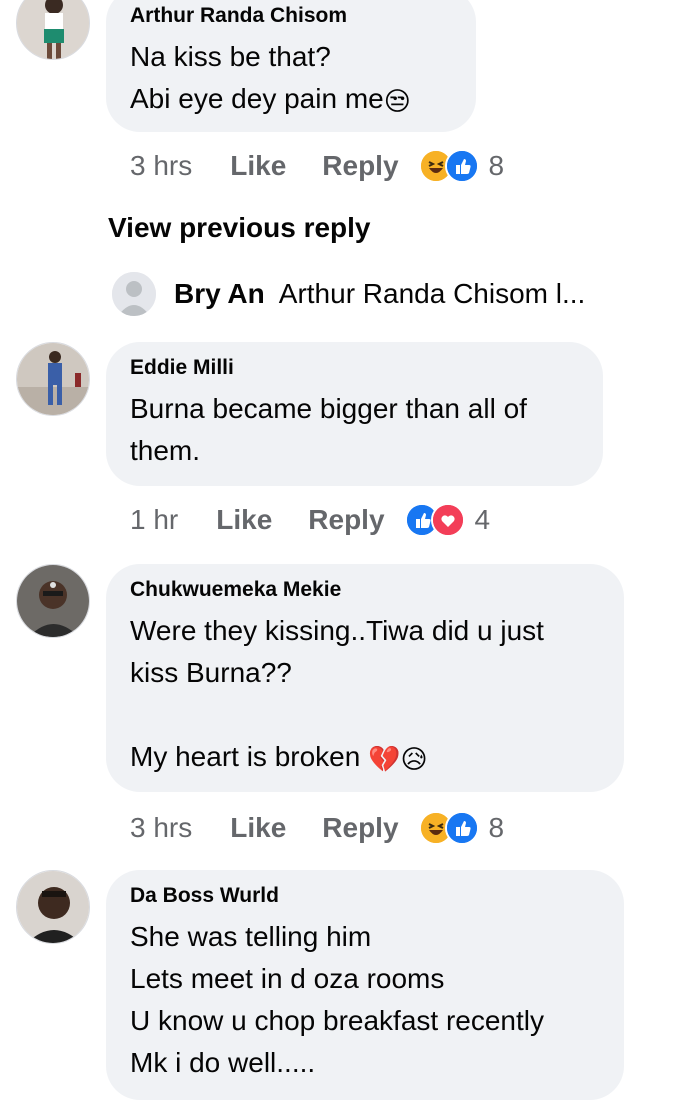  Describe the element at coordinates (397, 100) in the screenshot. I see `unamused-emoji-icon: 😒` at that location.